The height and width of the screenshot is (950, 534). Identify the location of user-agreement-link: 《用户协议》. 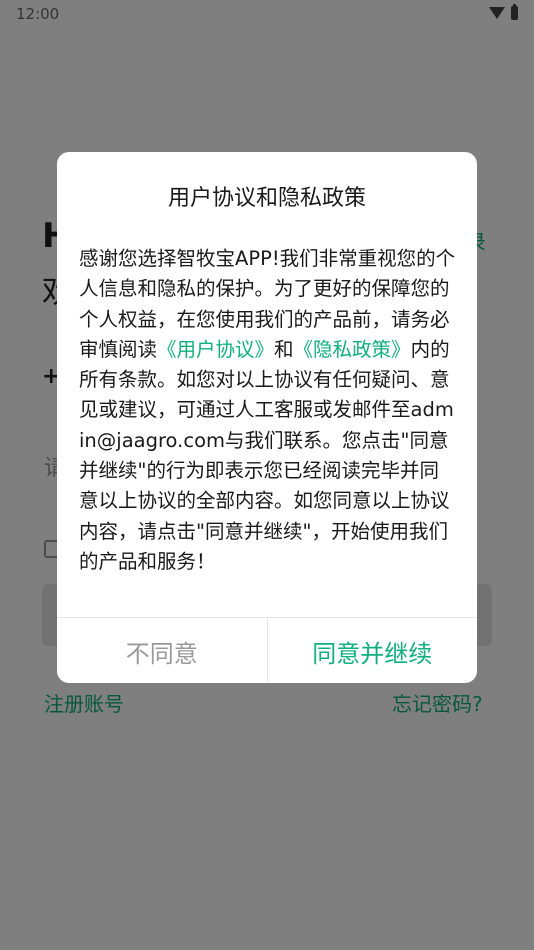
(215, 349).